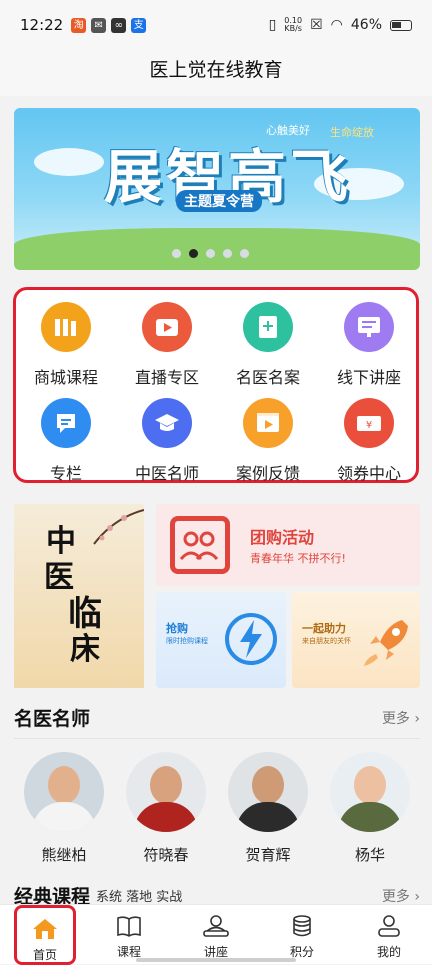 This screenshot has width=432, height=965. Describe the element at coordinates (69, 162) in the screenshot. I see `cloud-shape` at that location.